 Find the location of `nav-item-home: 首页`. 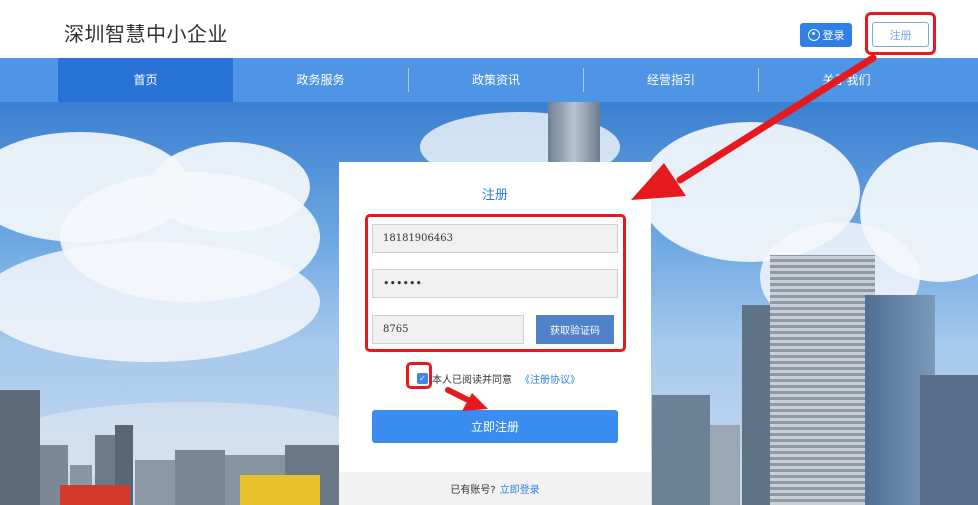

nav-item-home: 首页 is located at coordinates (145, 80).